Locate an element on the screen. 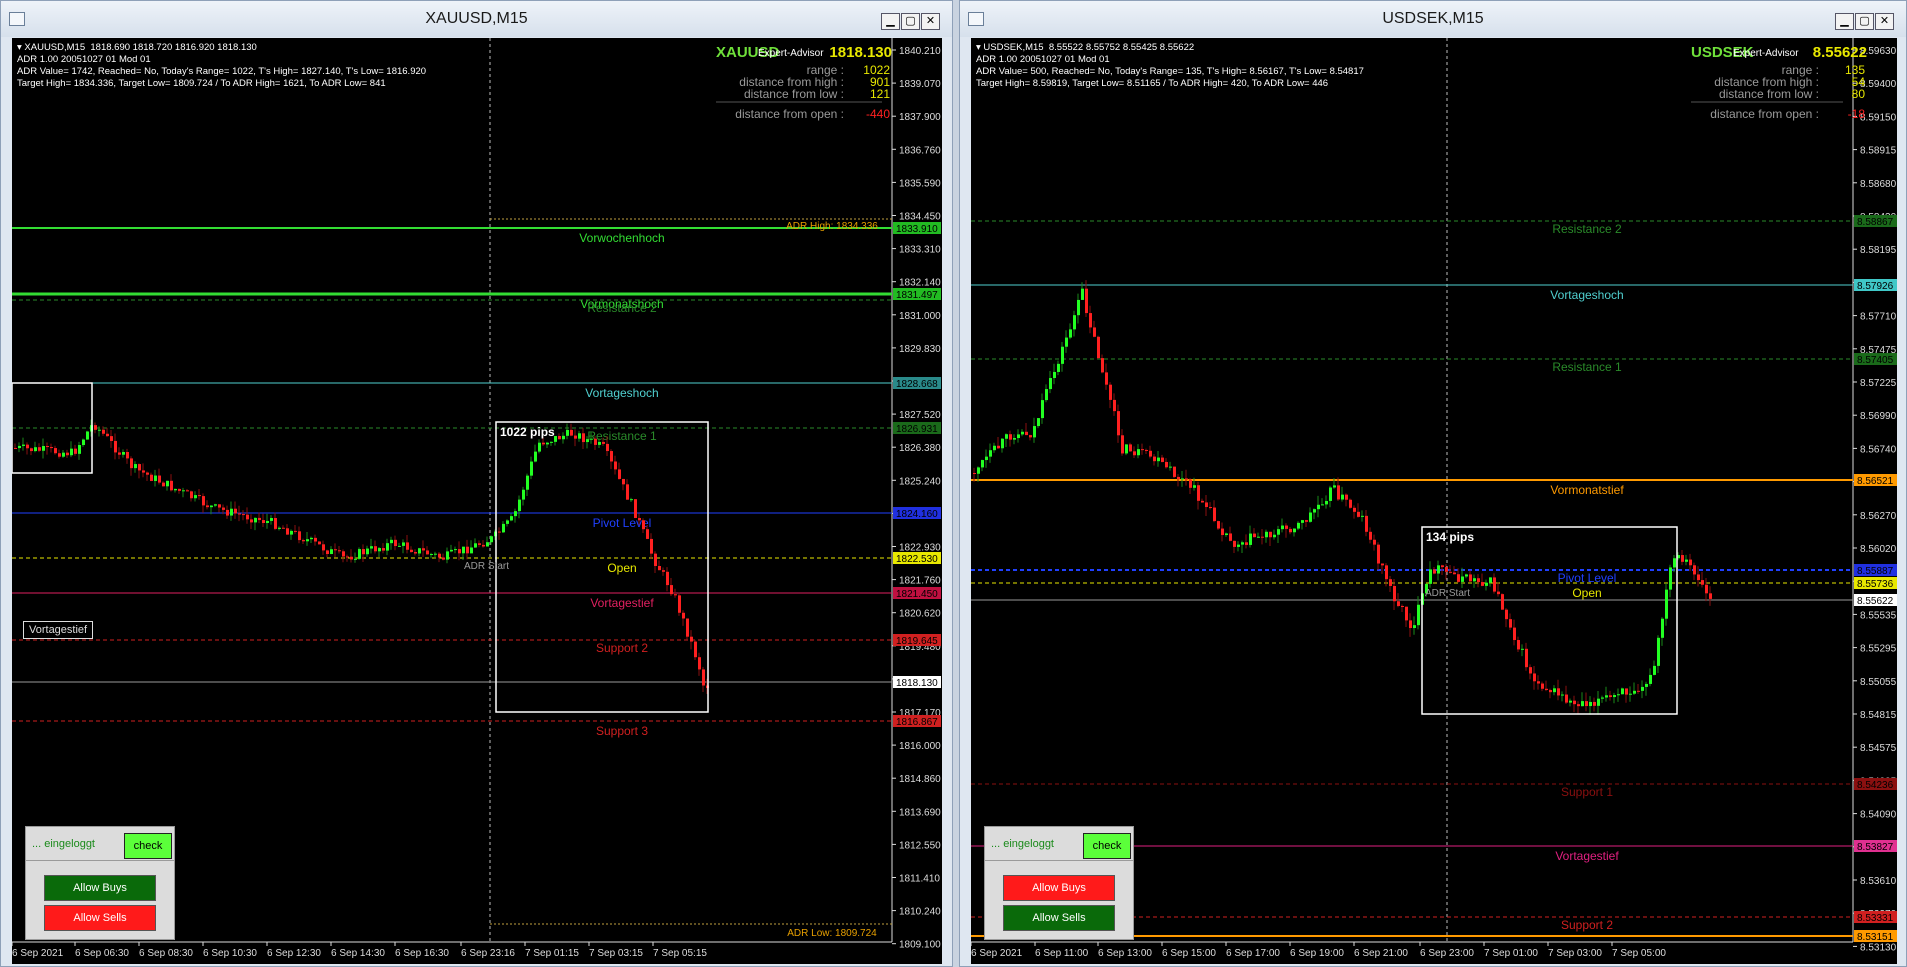  time-tick-label: 6 Sep 2021 is located at coordinates (997, 953).